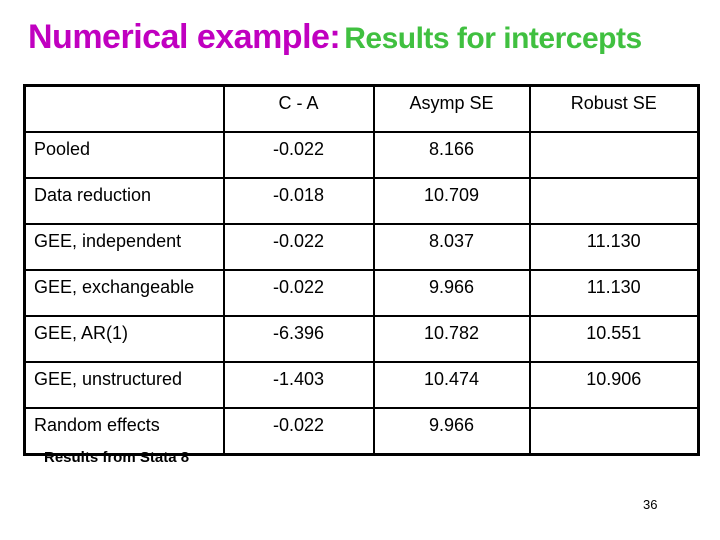 This screenshot has width=720, height=540. What do you see at coordinates (614, 385) in the screenshot?
I see `robust-se-value: 10.906` at bounding box center [614, 385].